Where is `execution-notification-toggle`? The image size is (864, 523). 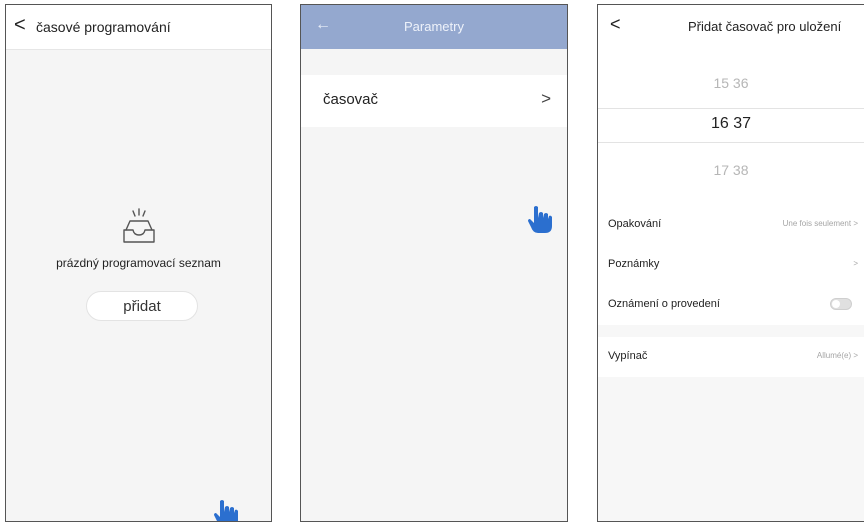 execution-notification-toggle is located at coordinates (841, 304).